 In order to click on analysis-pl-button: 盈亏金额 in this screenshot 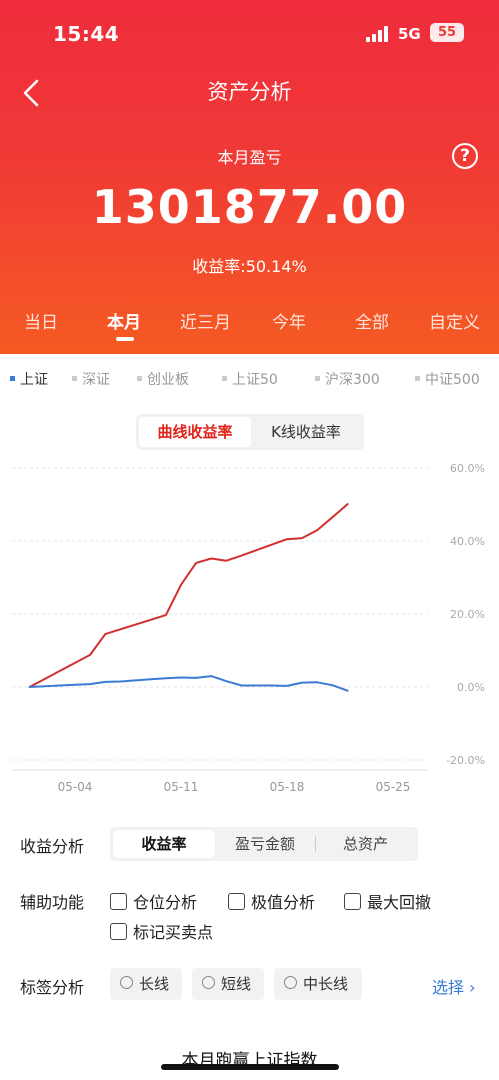, I will do `click(265, 844)`.